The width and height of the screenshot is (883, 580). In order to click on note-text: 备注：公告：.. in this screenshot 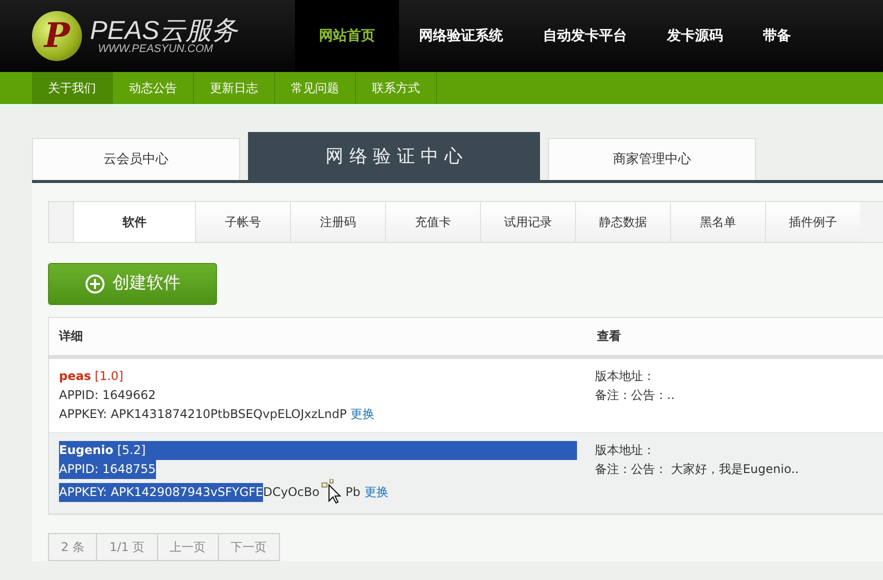, I will do `click(635, 395)`.